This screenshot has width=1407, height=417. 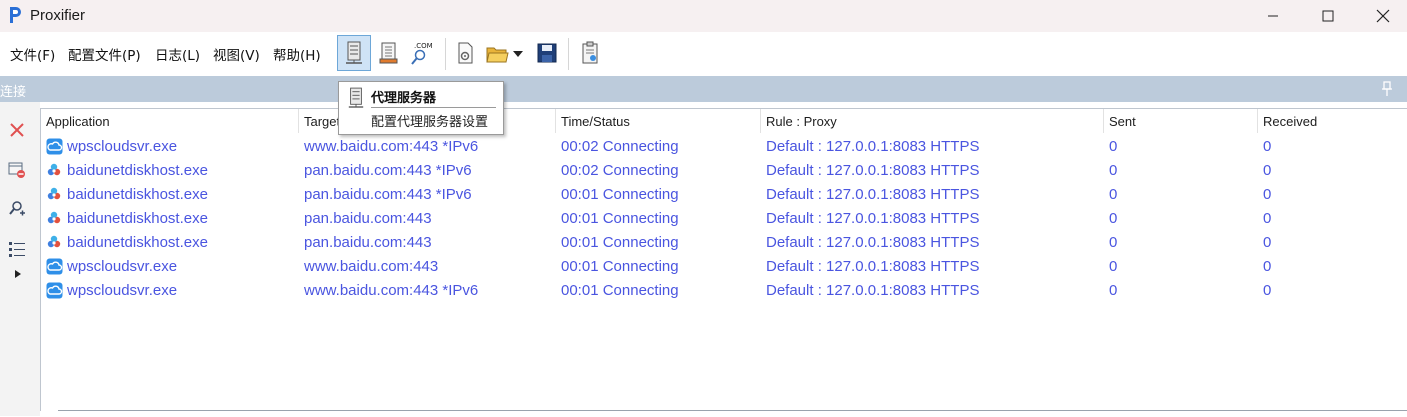 What do you see at coordinates (388, 170) in the screenshot?
I see `cell-target: pan.baidu.com:443 *IPv6` at bounding box center [388, 170].